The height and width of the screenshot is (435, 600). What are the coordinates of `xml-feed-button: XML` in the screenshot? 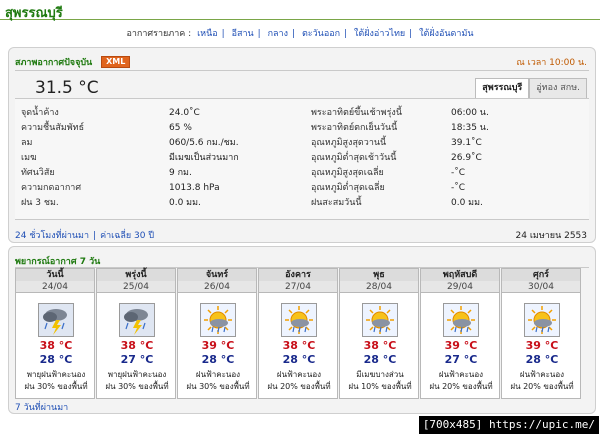 It's located at (116, 62).